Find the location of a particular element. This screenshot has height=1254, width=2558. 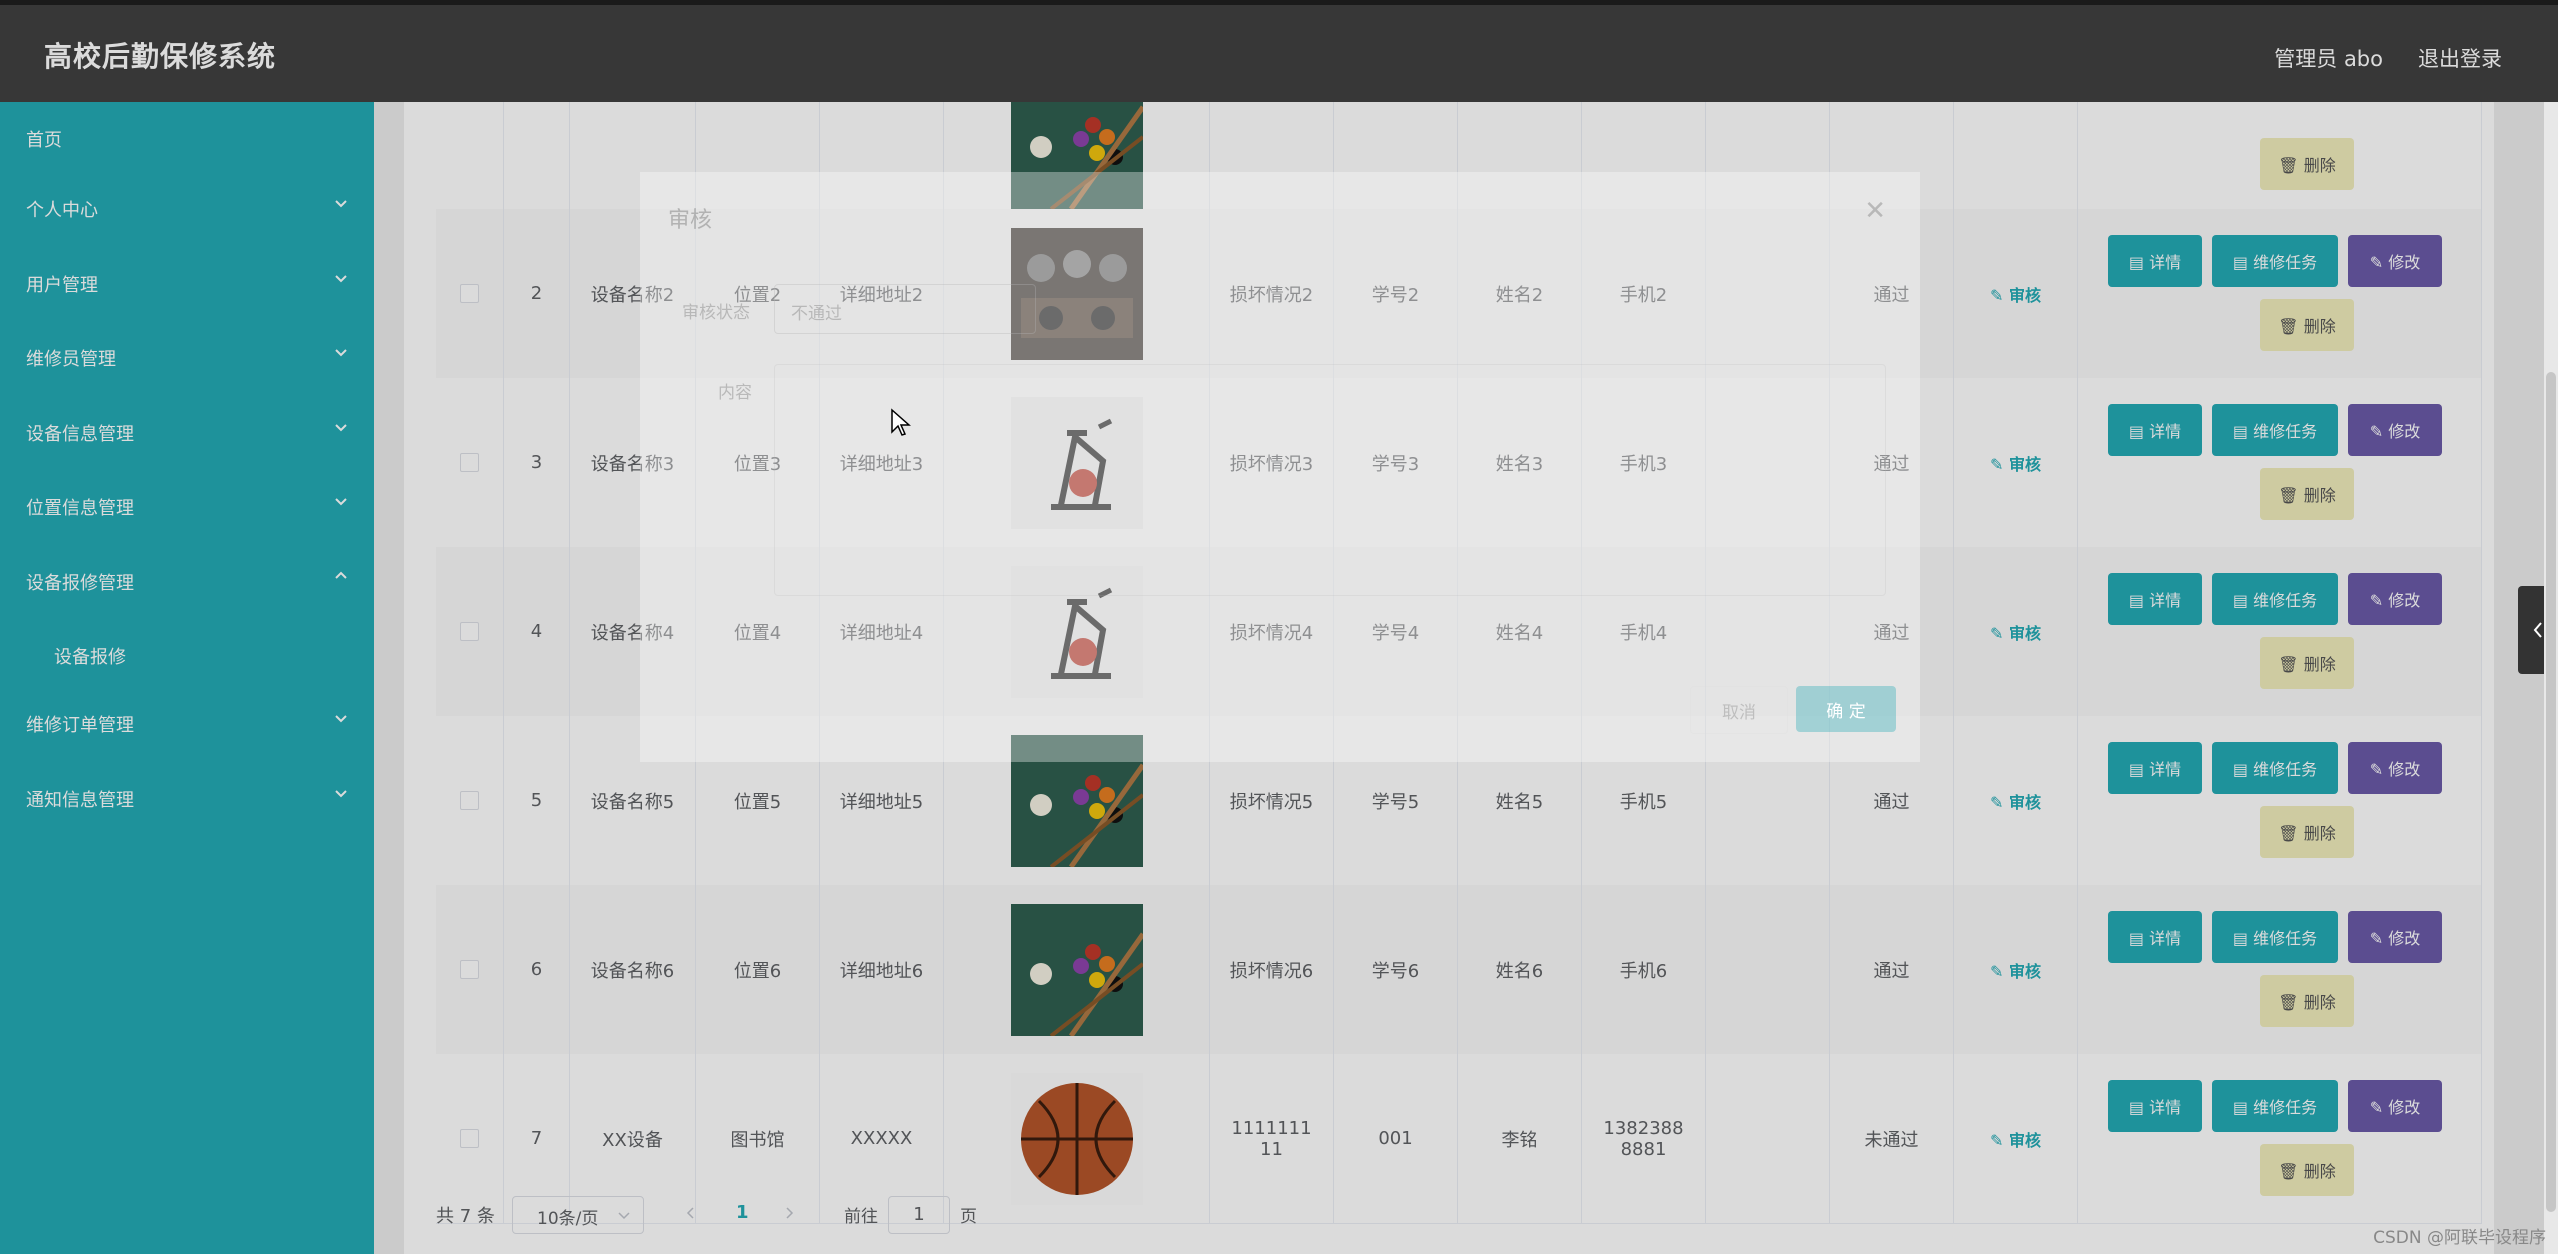

scrollbar-thumb is located at coordinates (2551, 792).